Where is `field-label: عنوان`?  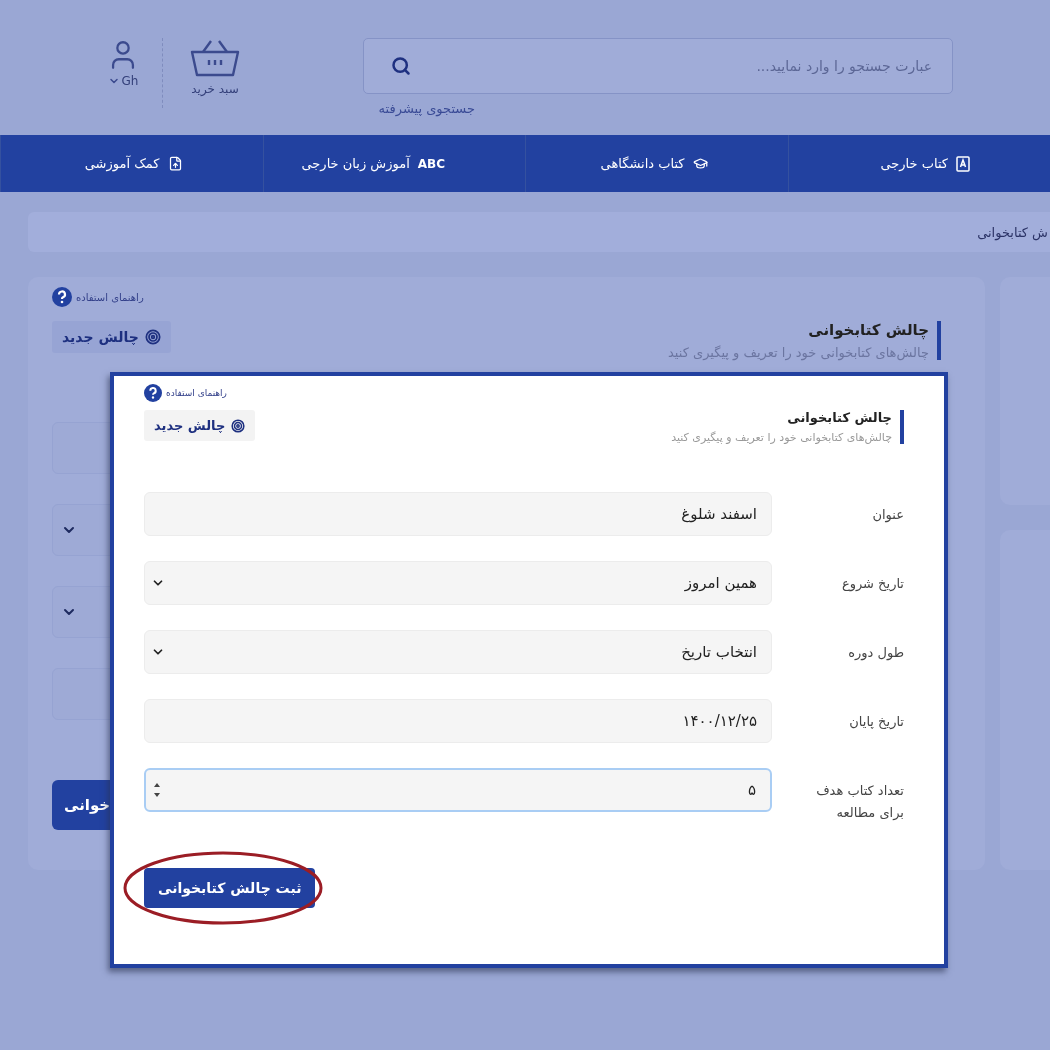
field-label: عنوان is located at coordinates (887, 515).